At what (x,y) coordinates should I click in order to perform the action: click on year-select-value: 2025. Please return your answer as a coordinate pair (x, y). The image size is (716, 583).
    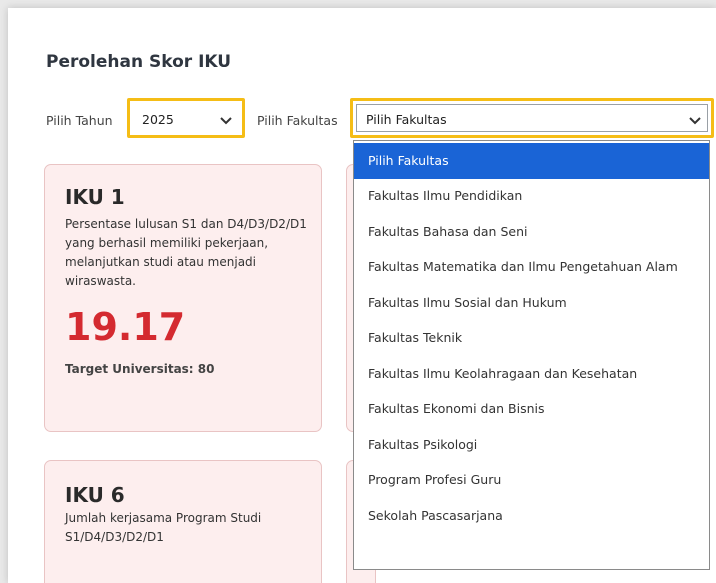
    Looking at the image, I should click on (158, 119).